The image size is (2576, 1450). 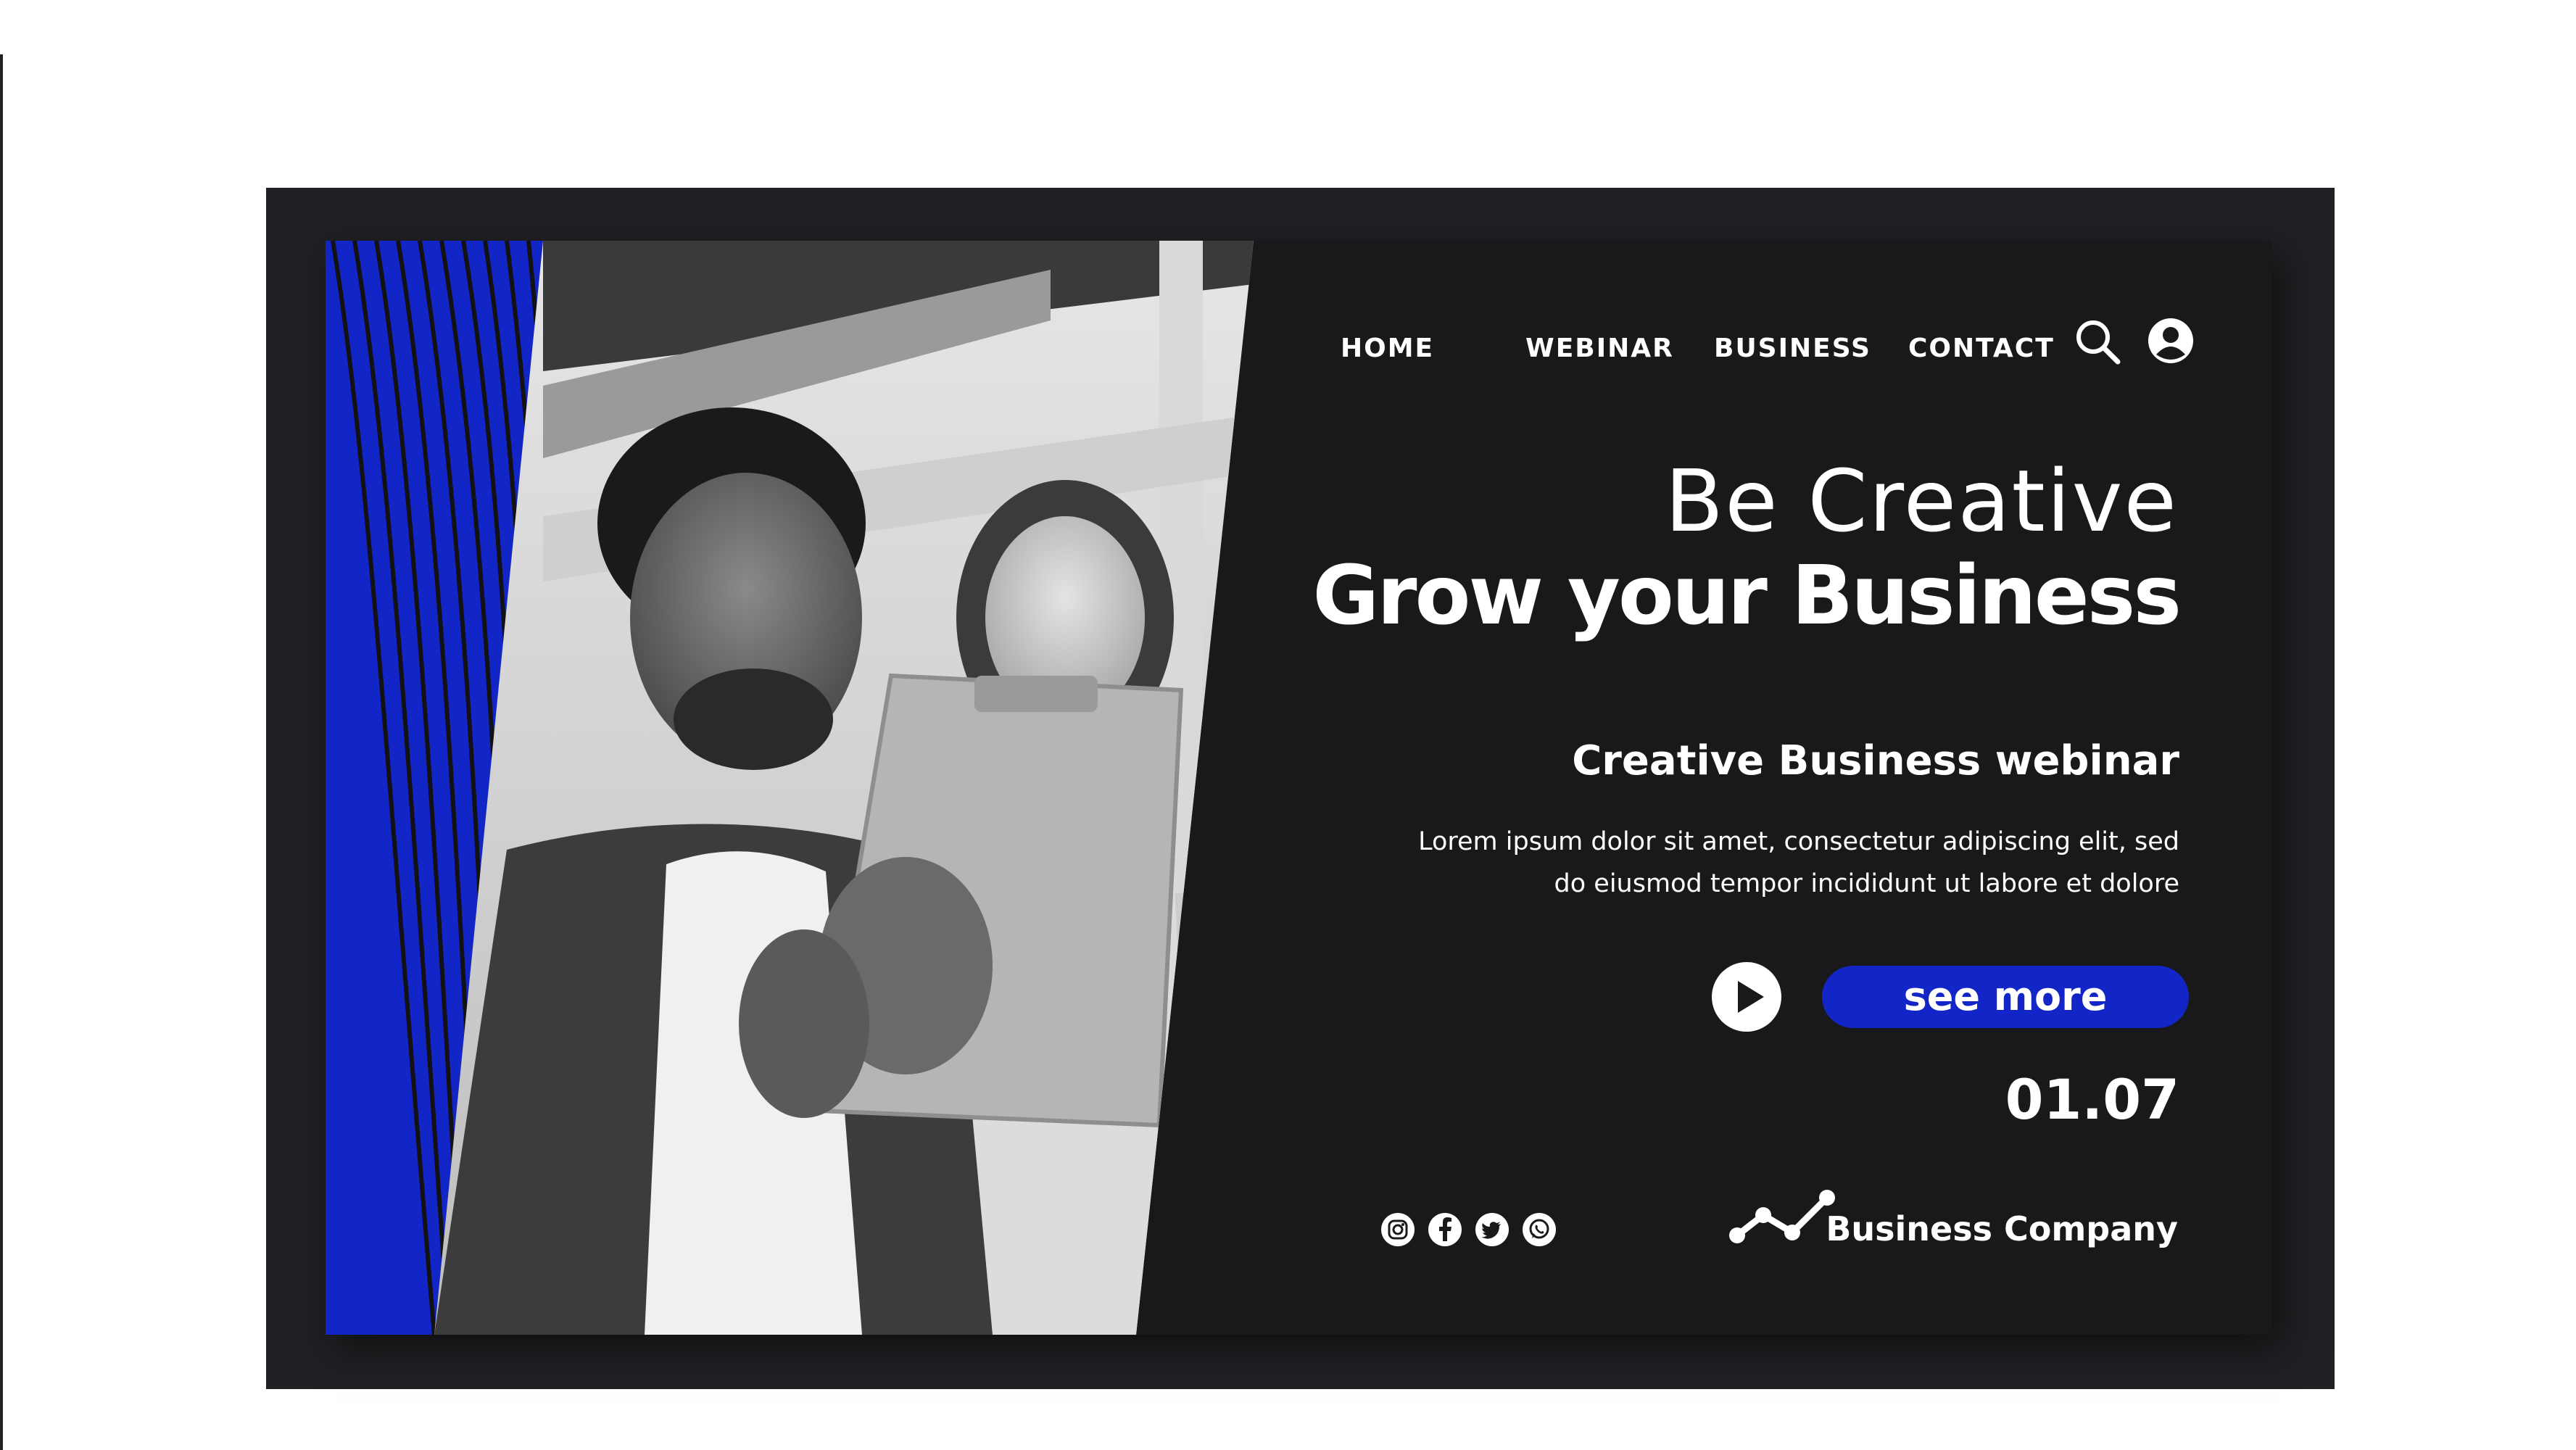 I want to click on trend-line-icon, so click(x=1783, y=1215).